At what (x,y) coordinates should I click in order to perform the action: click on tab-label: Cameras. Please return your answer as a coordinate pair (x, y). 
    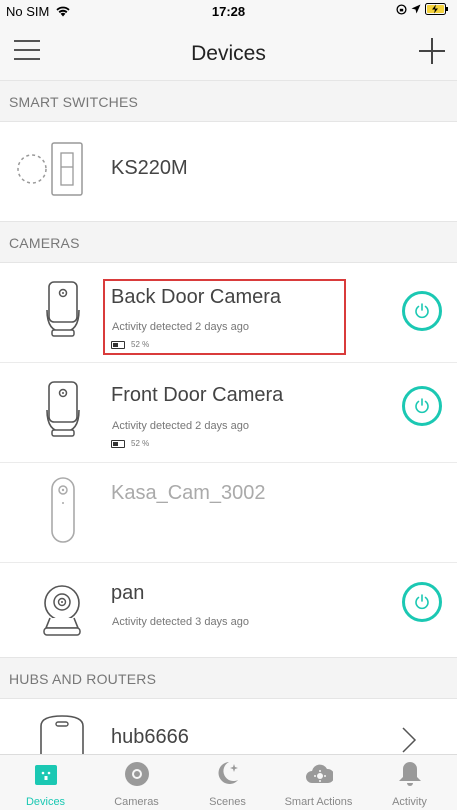
    Looking at the image, I should click on (136, 802).